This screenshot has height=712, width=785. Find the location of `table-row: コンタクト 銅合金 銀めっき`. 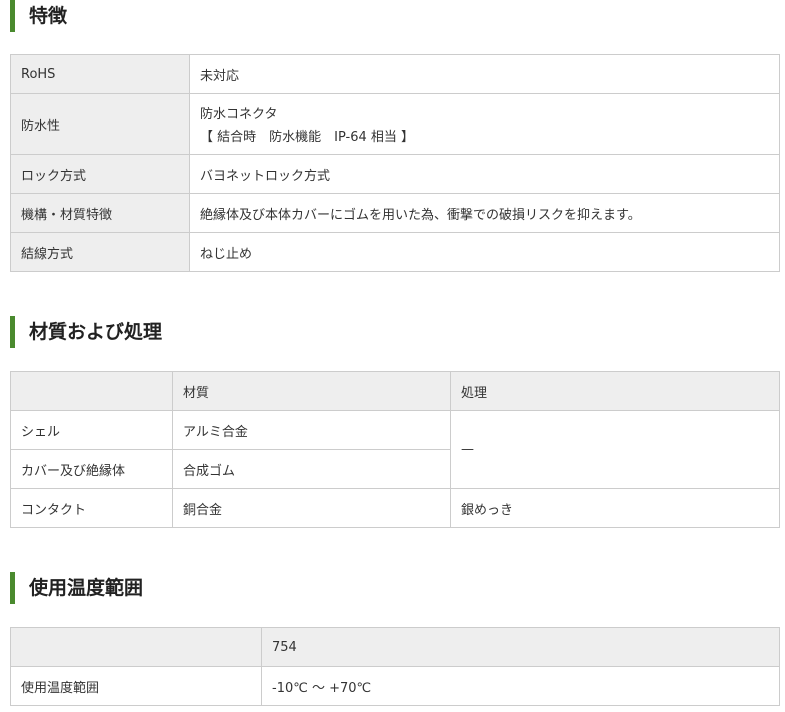

table-row: コンタクト 銅合金 銀めっき is located at coordinates (395, 508).